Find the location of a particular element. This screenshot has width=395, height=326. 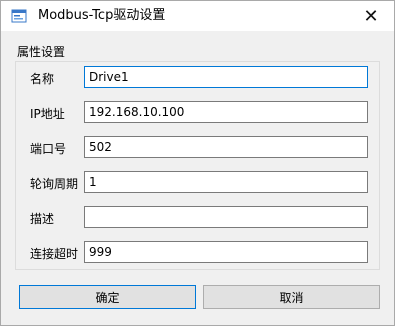

ip-address-label: IP地址 is located at coordinates (47, 114).